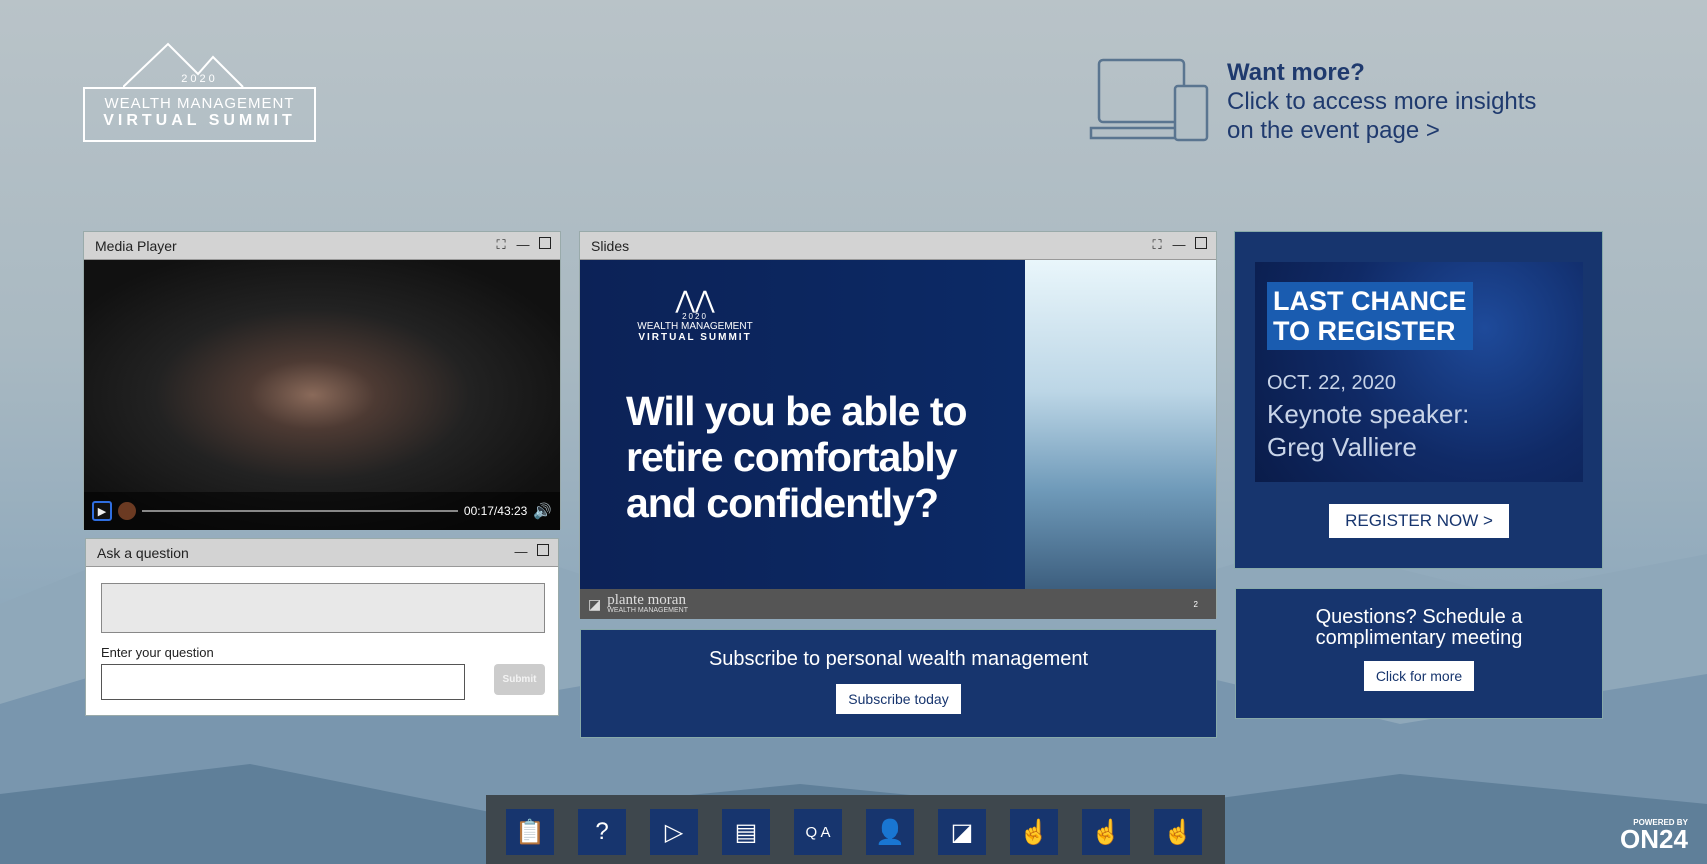  I want to click on slides-icon: ▤, so click(746, 832).